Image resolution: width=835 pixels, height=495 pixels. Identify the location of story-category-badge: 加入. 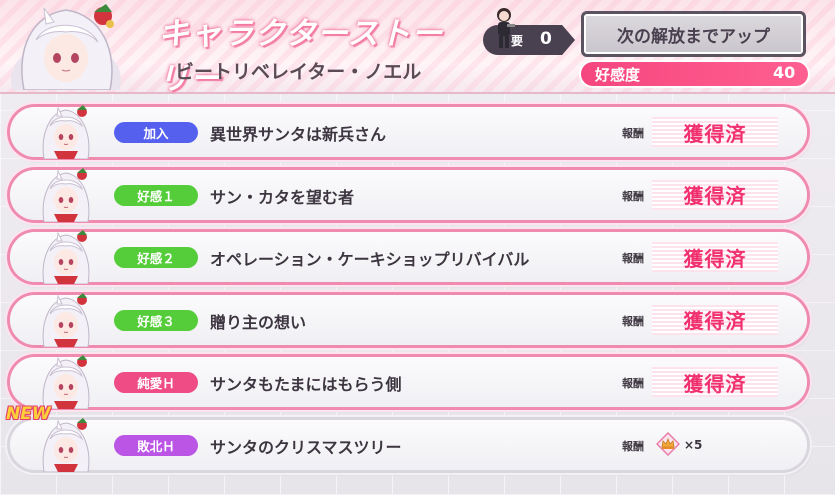
(156, 132).